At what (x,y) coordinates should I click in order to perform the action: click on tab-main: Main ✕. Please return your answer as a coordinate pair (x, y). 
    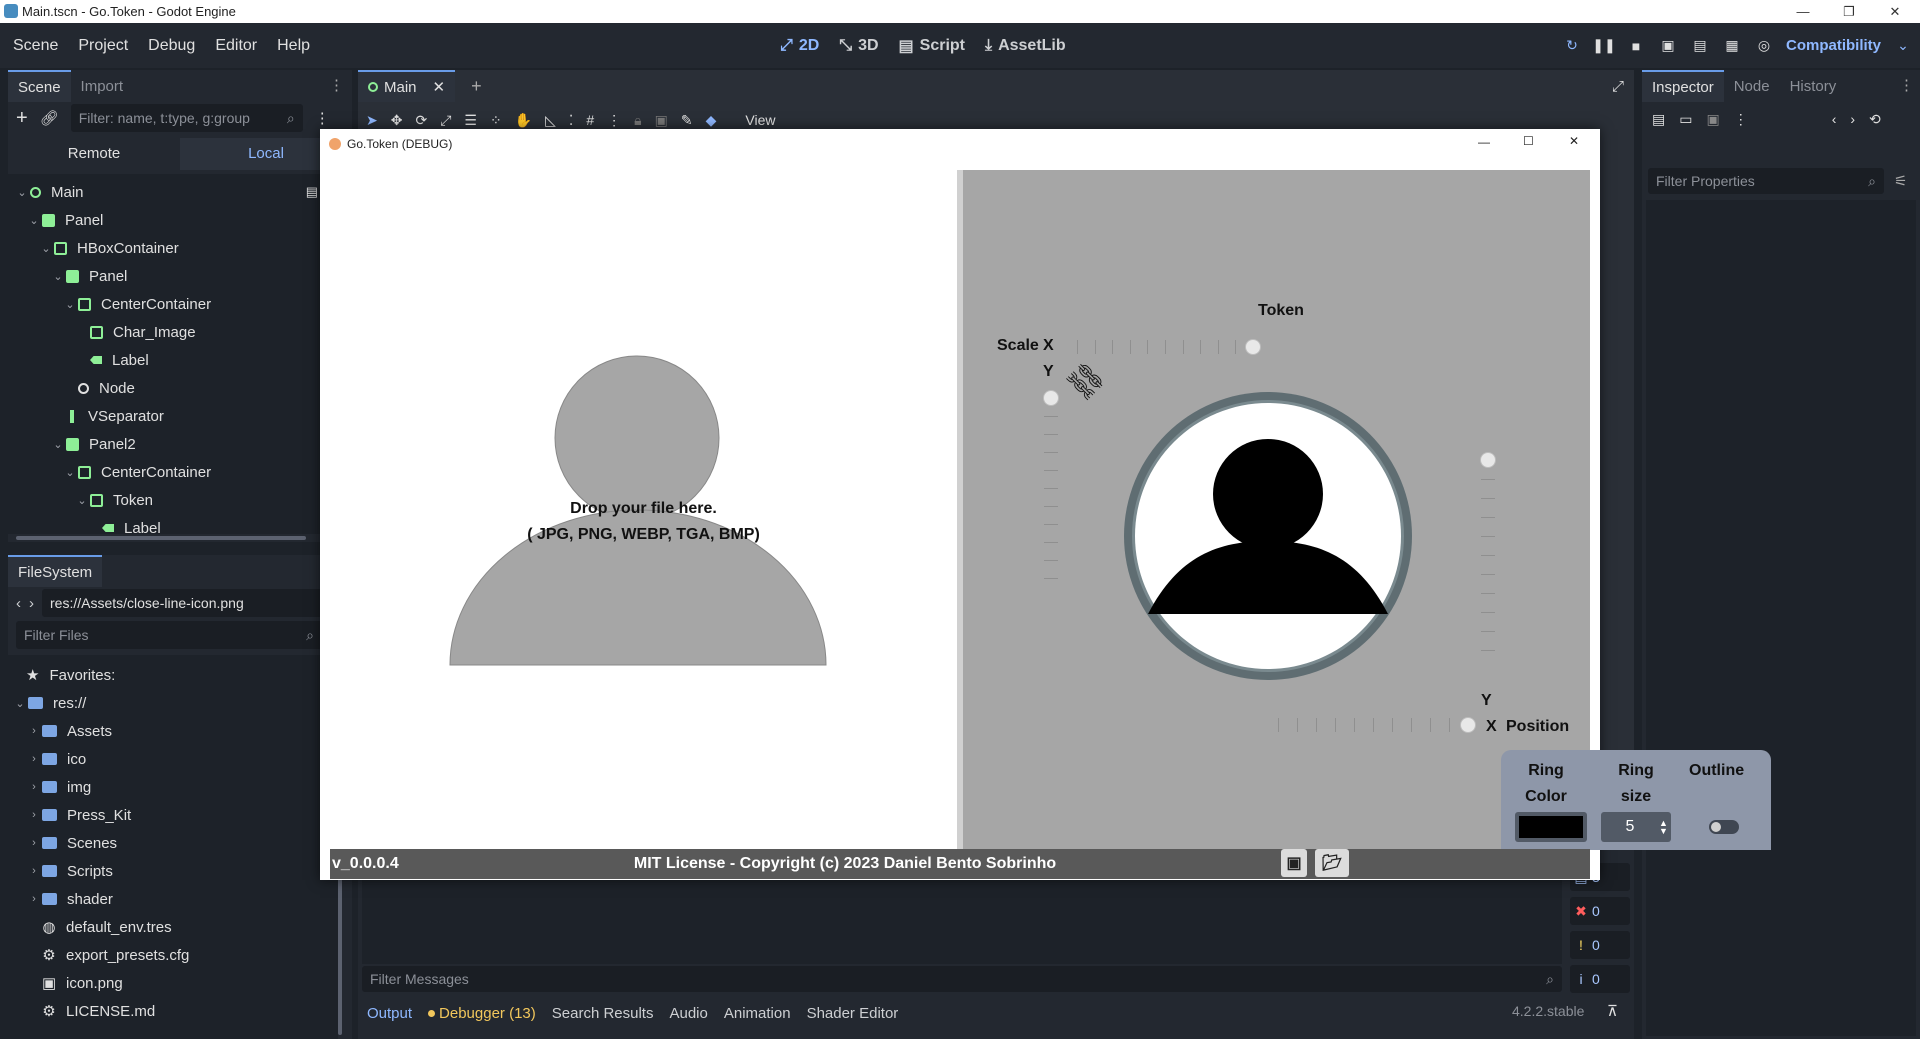
    Looking at the image, I should click on (407, 86).